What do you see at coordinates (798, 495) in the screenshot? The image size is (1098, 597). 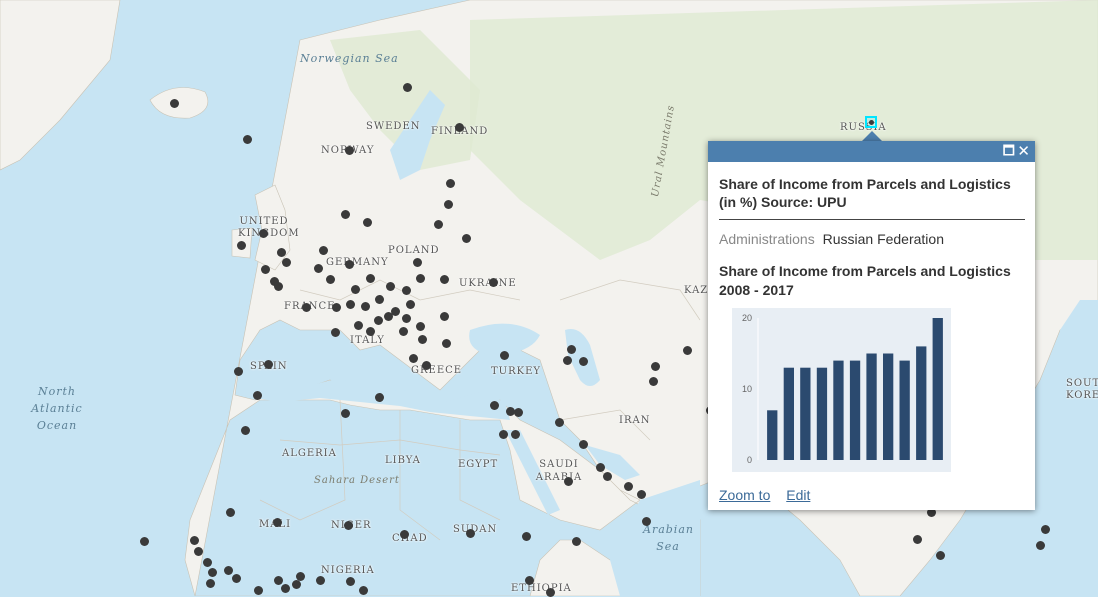 I see `edit-link: Edit` at bounding box center [798, 495].